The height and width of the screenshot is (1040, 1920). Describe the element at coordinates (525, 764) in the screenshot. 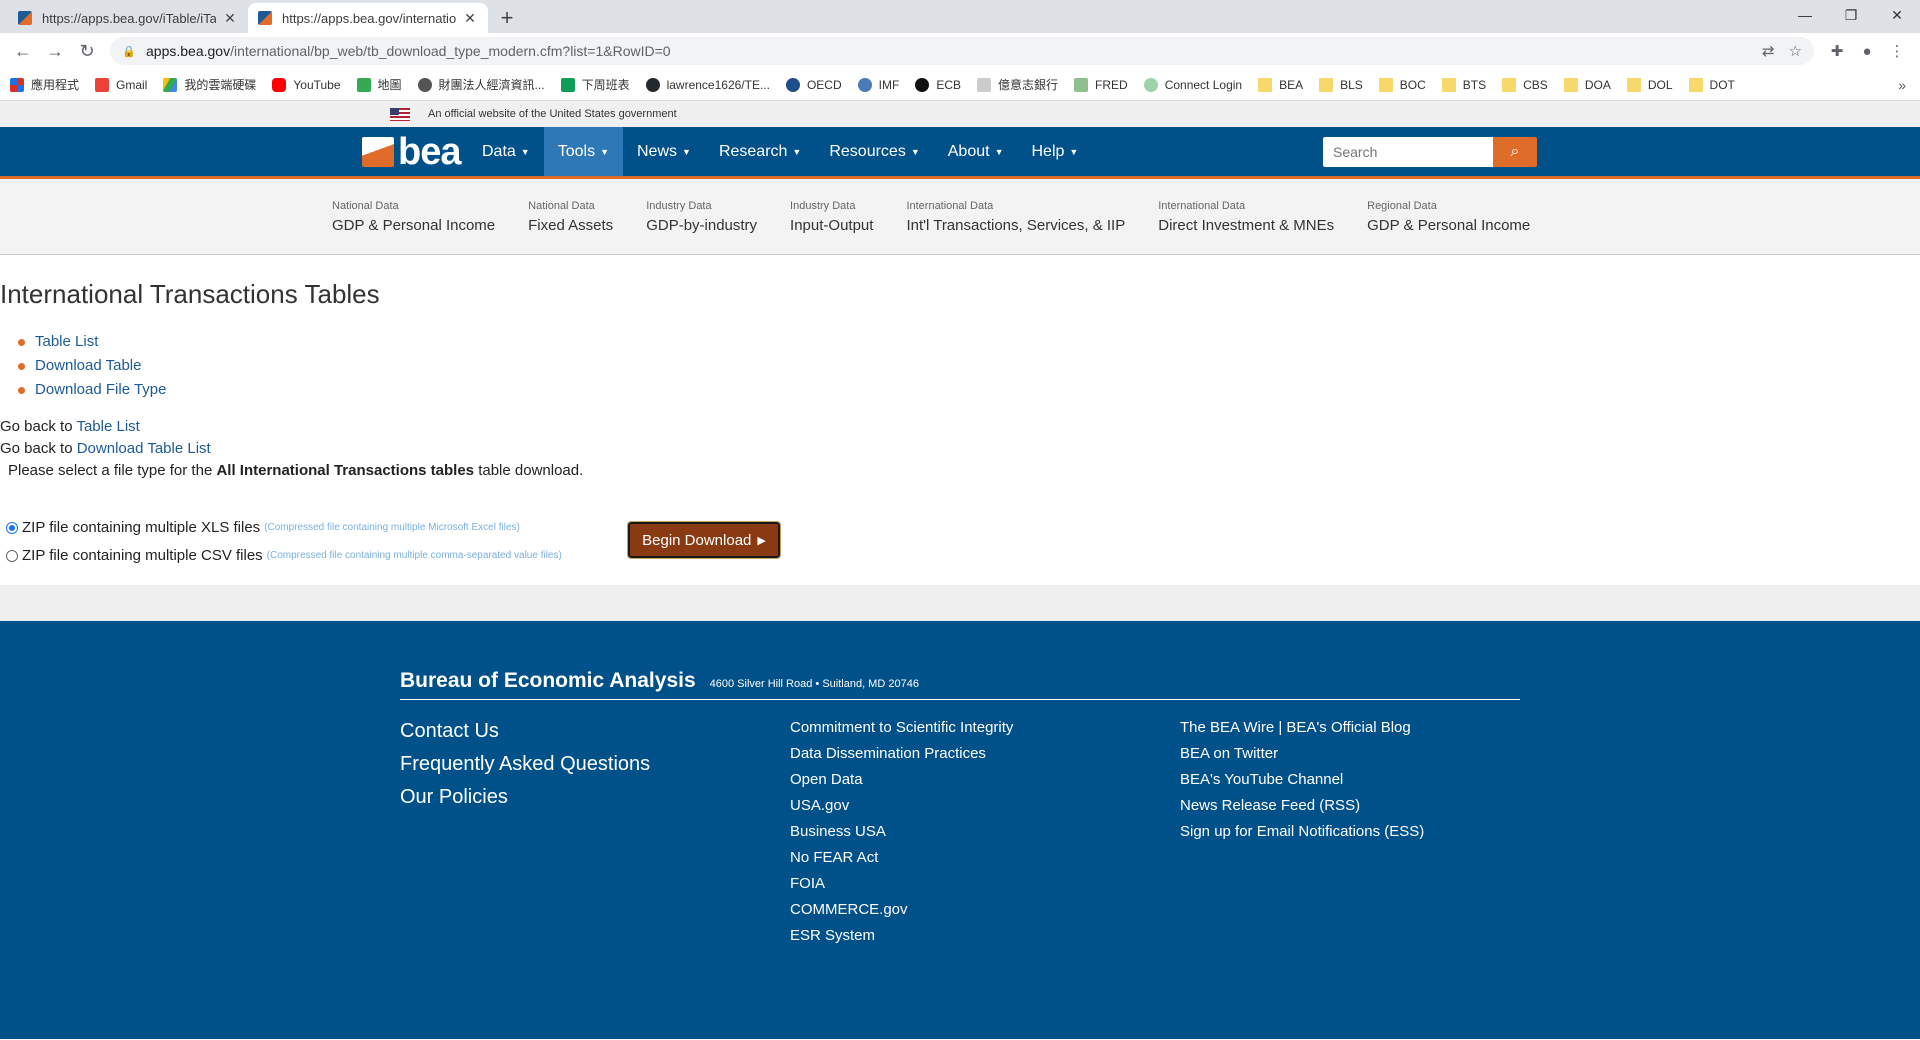

I see `footer-link: Frequently Asked Questions` at that location.